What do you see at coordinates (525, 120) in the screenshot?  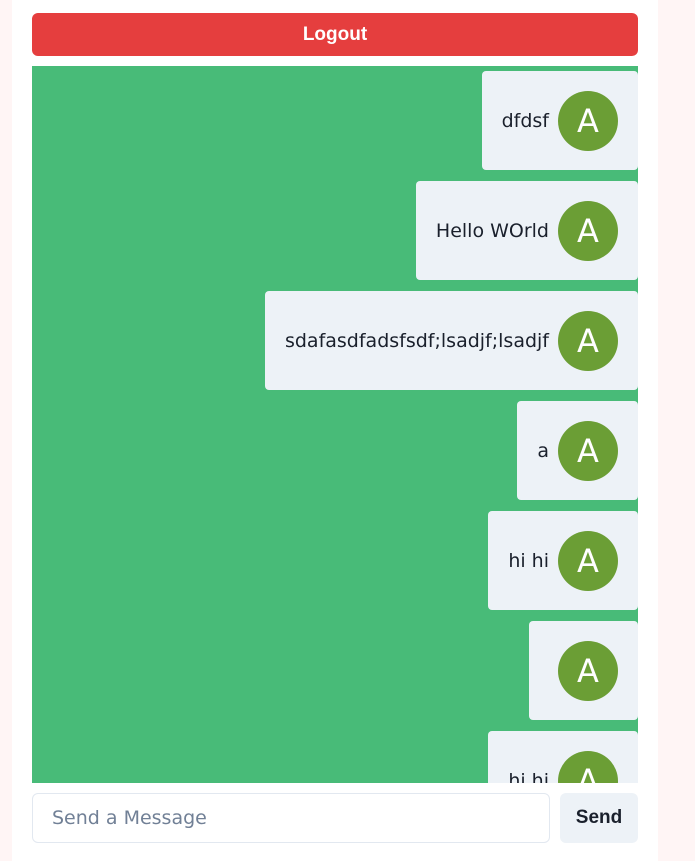 I see `message-text: dfdsf` at bounding box center [525, 120].